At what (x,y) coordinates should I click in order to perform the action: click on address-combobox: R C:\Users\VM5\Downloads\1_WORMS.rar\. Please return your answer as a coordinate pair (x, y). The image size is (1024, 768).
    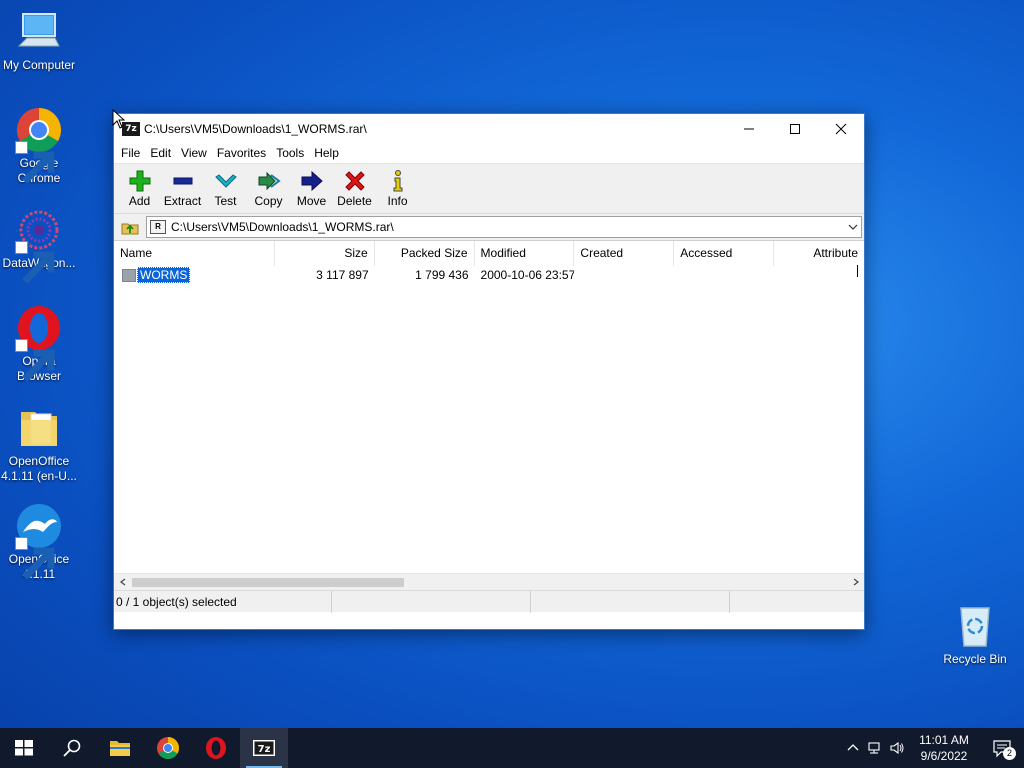
    Looking at the image, I should click on (504, 227).